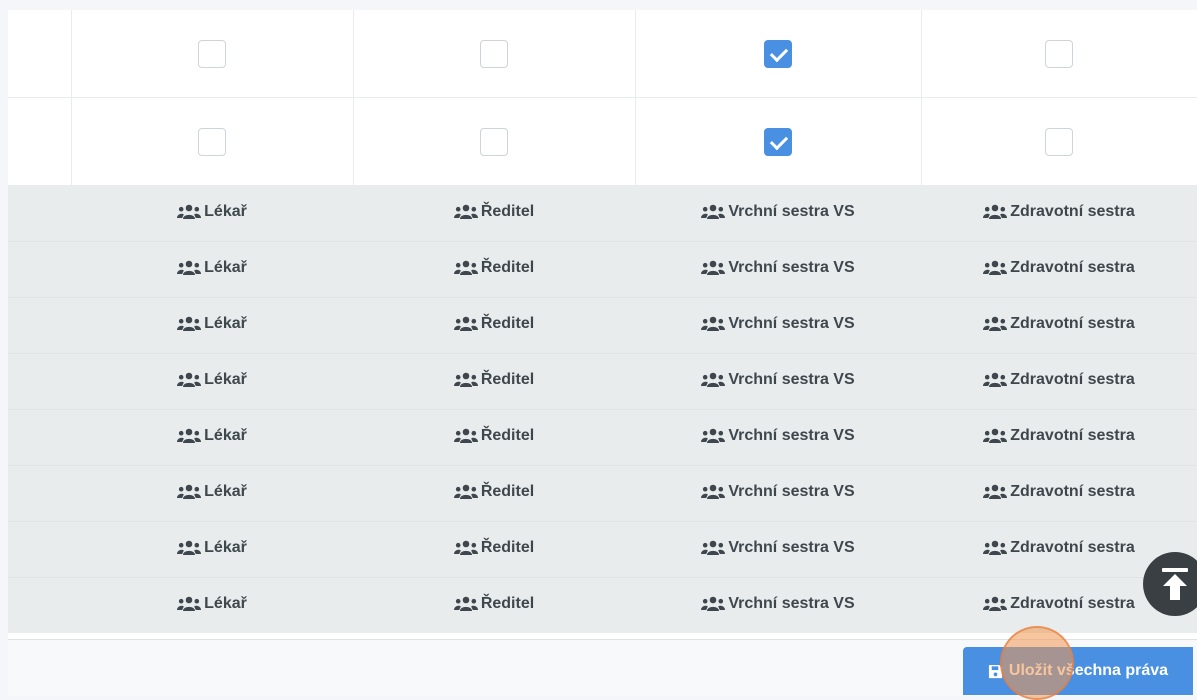 The image size is (1197, 700). I want to click on permission-row, so click(602, 141).